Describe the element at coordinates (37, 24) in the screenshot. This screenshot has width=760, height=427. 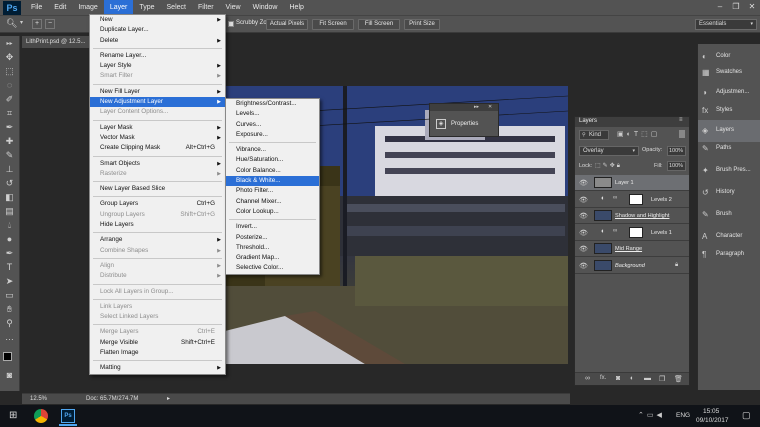
I see `zoom-in-icon: +` at that location.